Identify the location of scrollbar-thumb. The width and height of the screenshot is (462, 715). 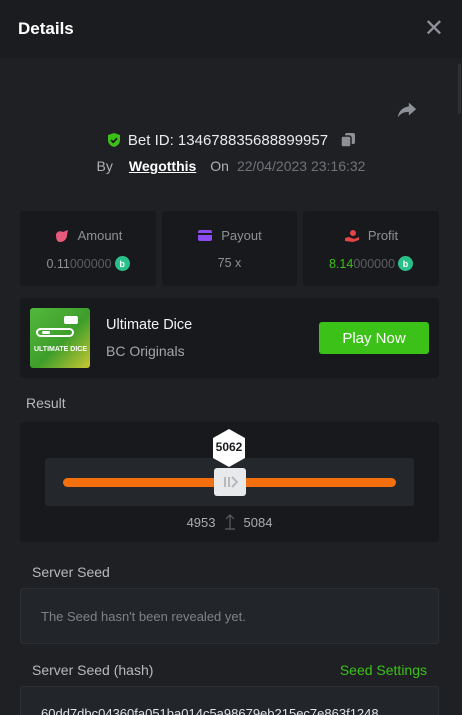
(459, 89).